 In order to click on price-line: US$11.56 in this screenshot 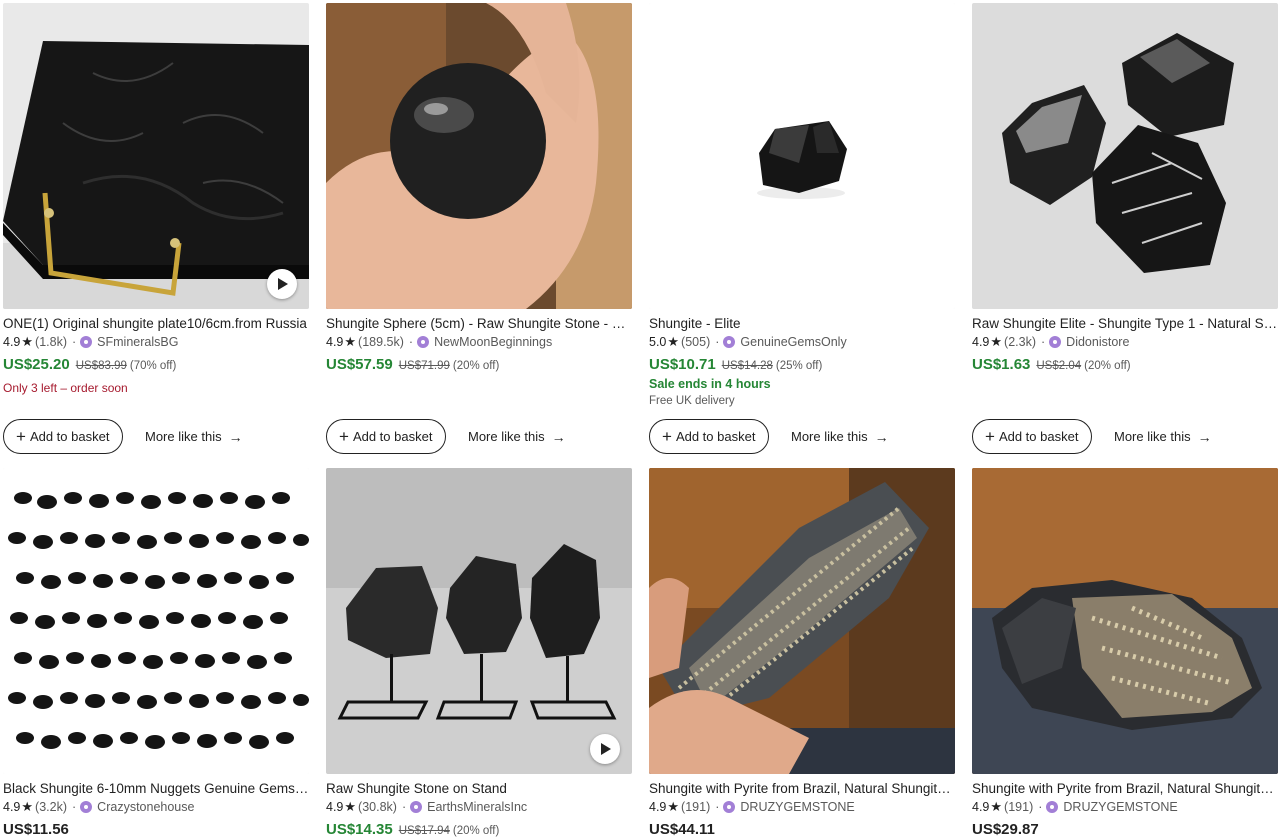, I will do `click(156, 829)`.